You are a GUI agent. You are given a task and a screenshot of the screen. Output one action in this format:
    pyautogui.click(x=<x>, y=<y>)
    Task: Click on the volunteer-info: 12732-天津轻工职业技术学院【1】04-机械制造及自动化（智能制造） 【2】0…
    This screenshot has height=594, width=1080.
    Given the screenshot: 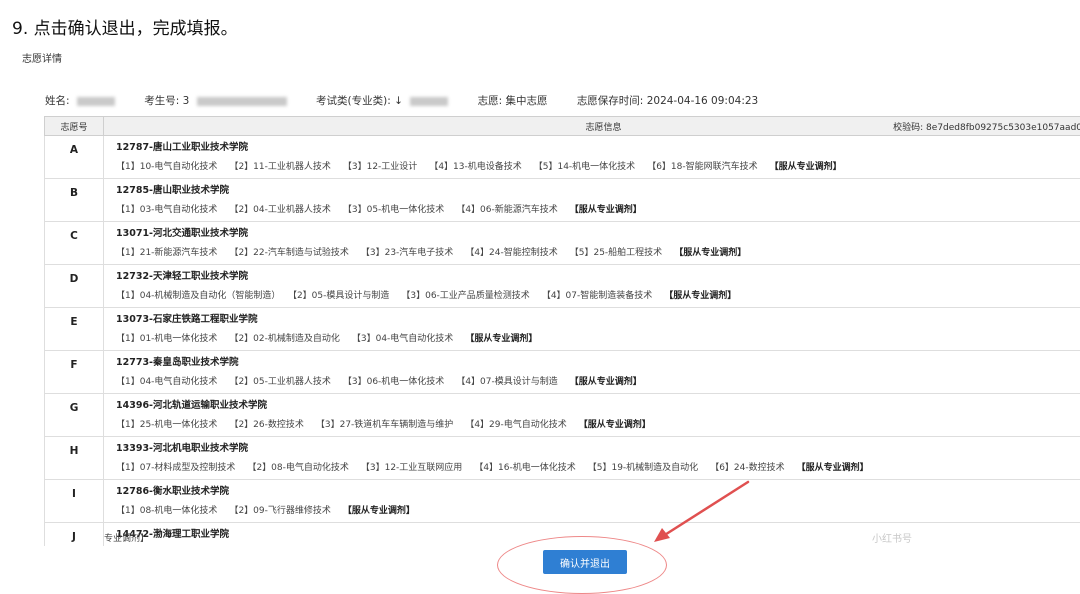 What is the action you would take?
    pyautogui.click(x=592, y=286)
    